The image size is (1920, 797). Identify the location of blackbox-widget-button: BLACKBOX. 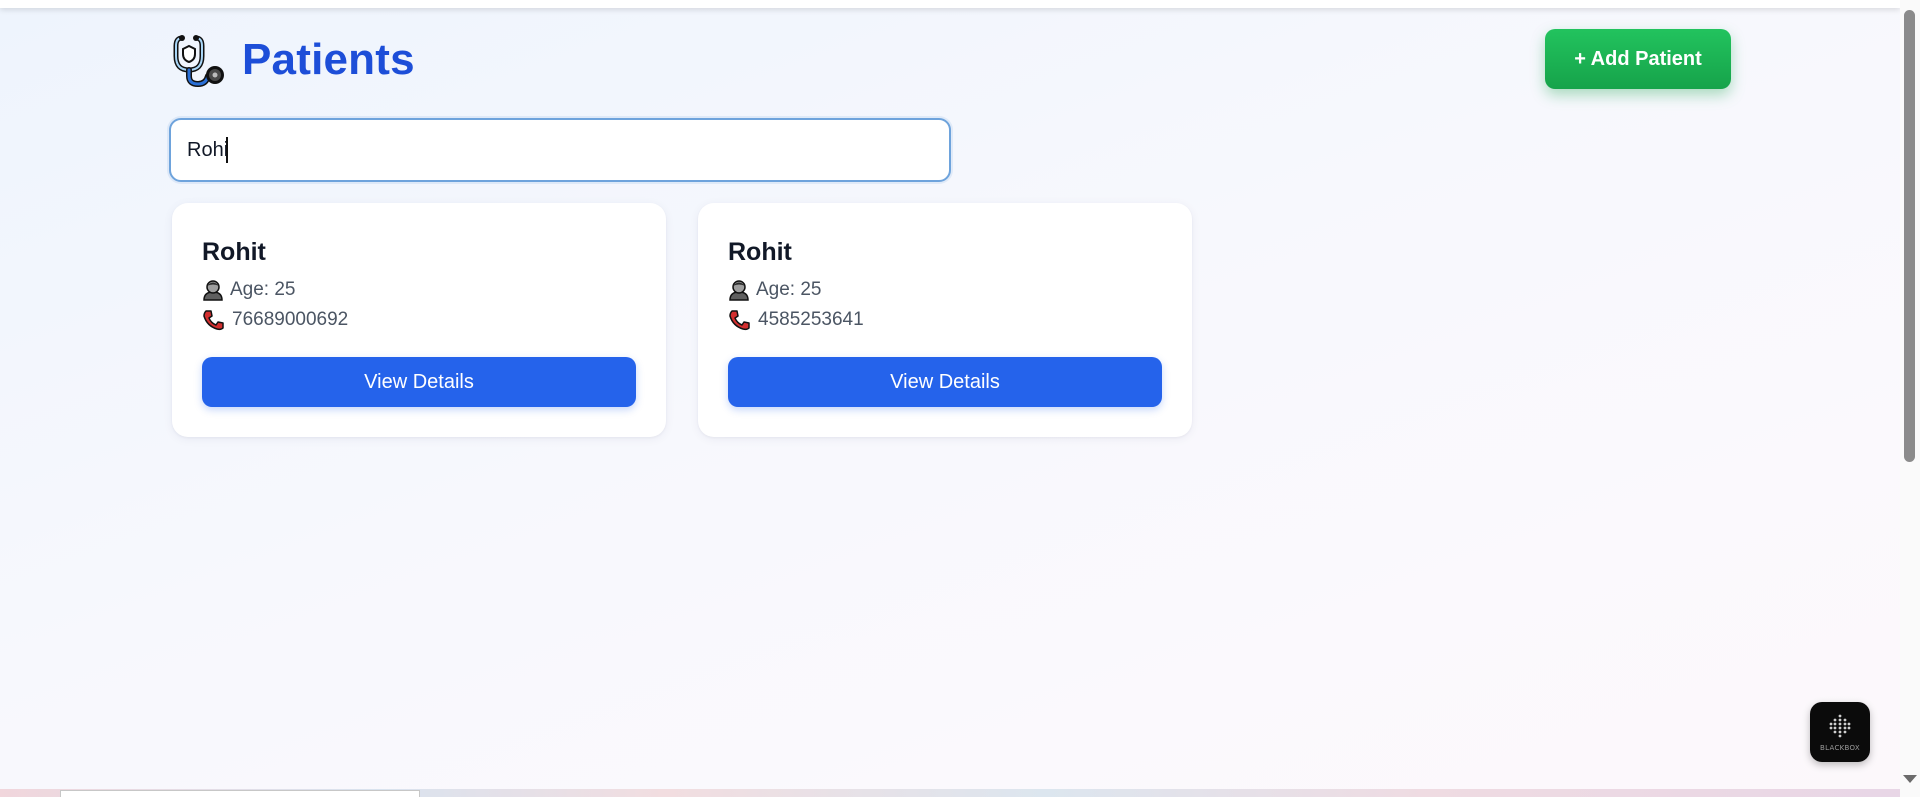
(1840, 732).